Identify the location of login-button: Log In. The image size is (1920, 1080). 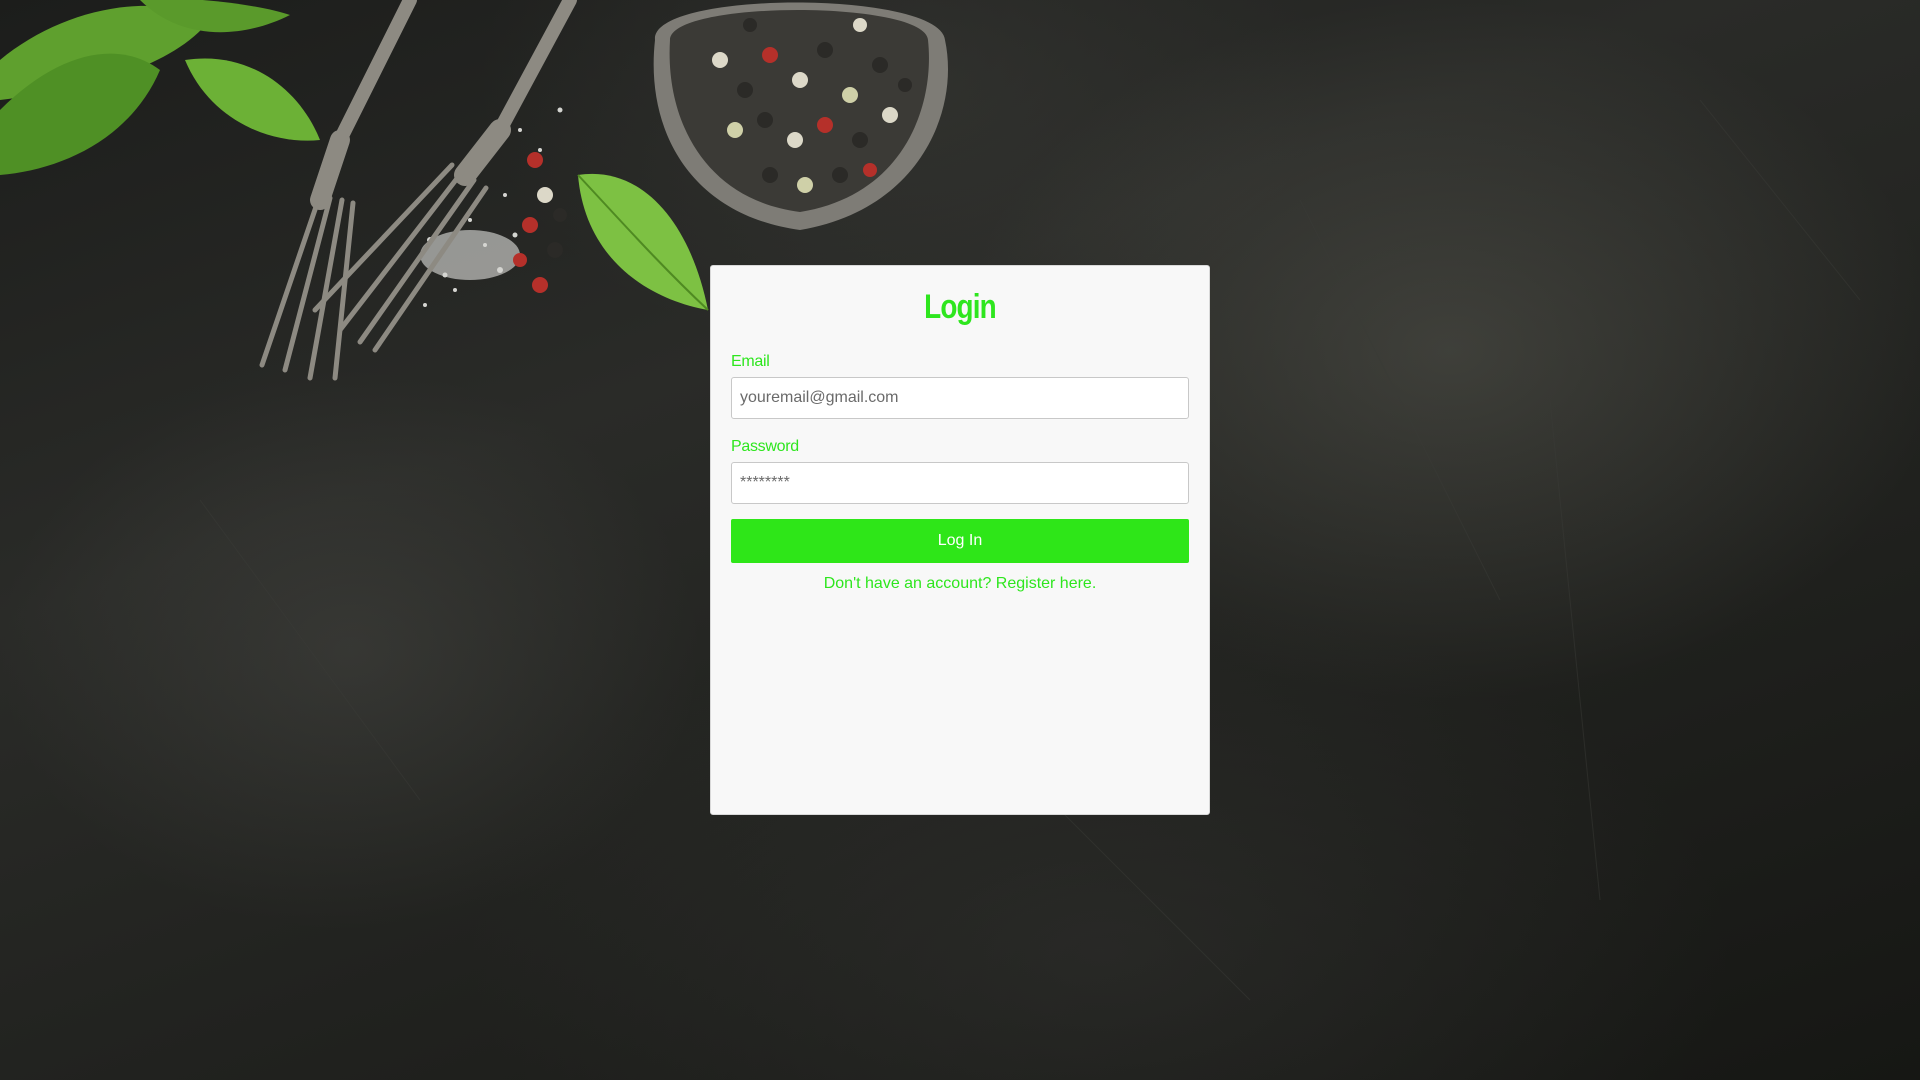
(960, 541).